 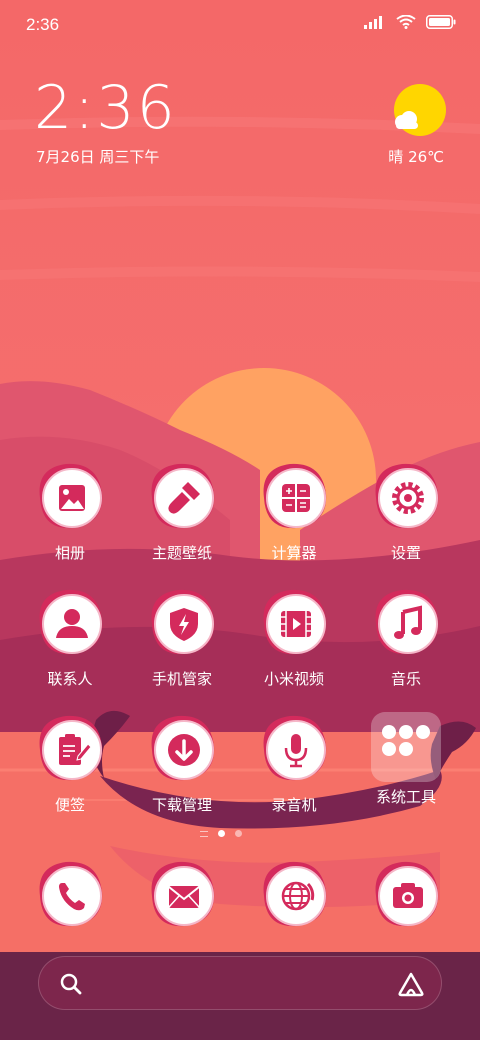 What do you see at coordinates (406, 894) in the screenshot?
I see `camera-icon` at bounding box center [406, 894].